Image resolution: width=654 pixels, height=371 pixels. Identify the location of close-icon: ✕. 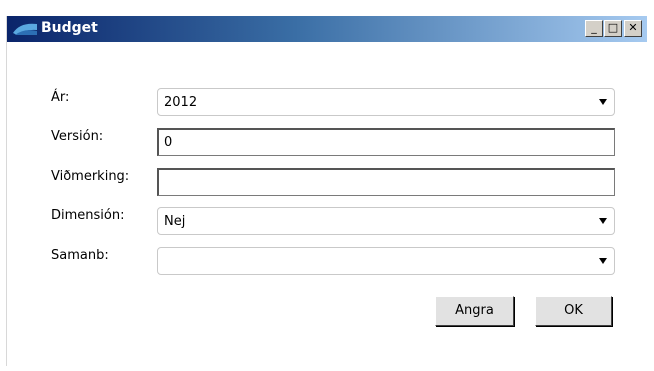
(633, 27).